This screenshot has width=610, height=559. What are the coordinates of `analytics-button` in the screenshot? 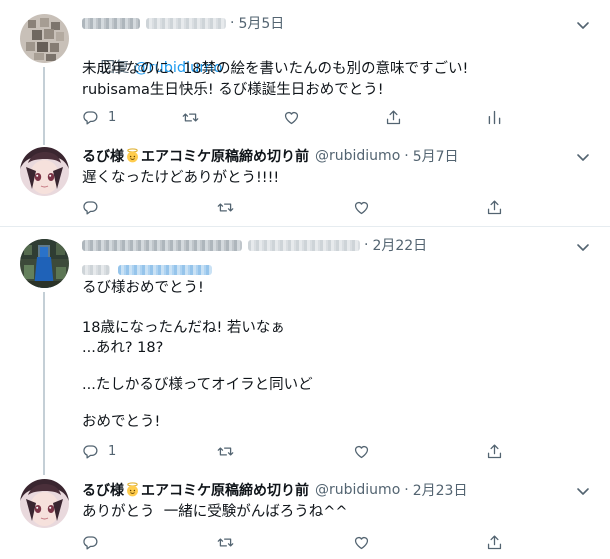 It's located at (494, 117).